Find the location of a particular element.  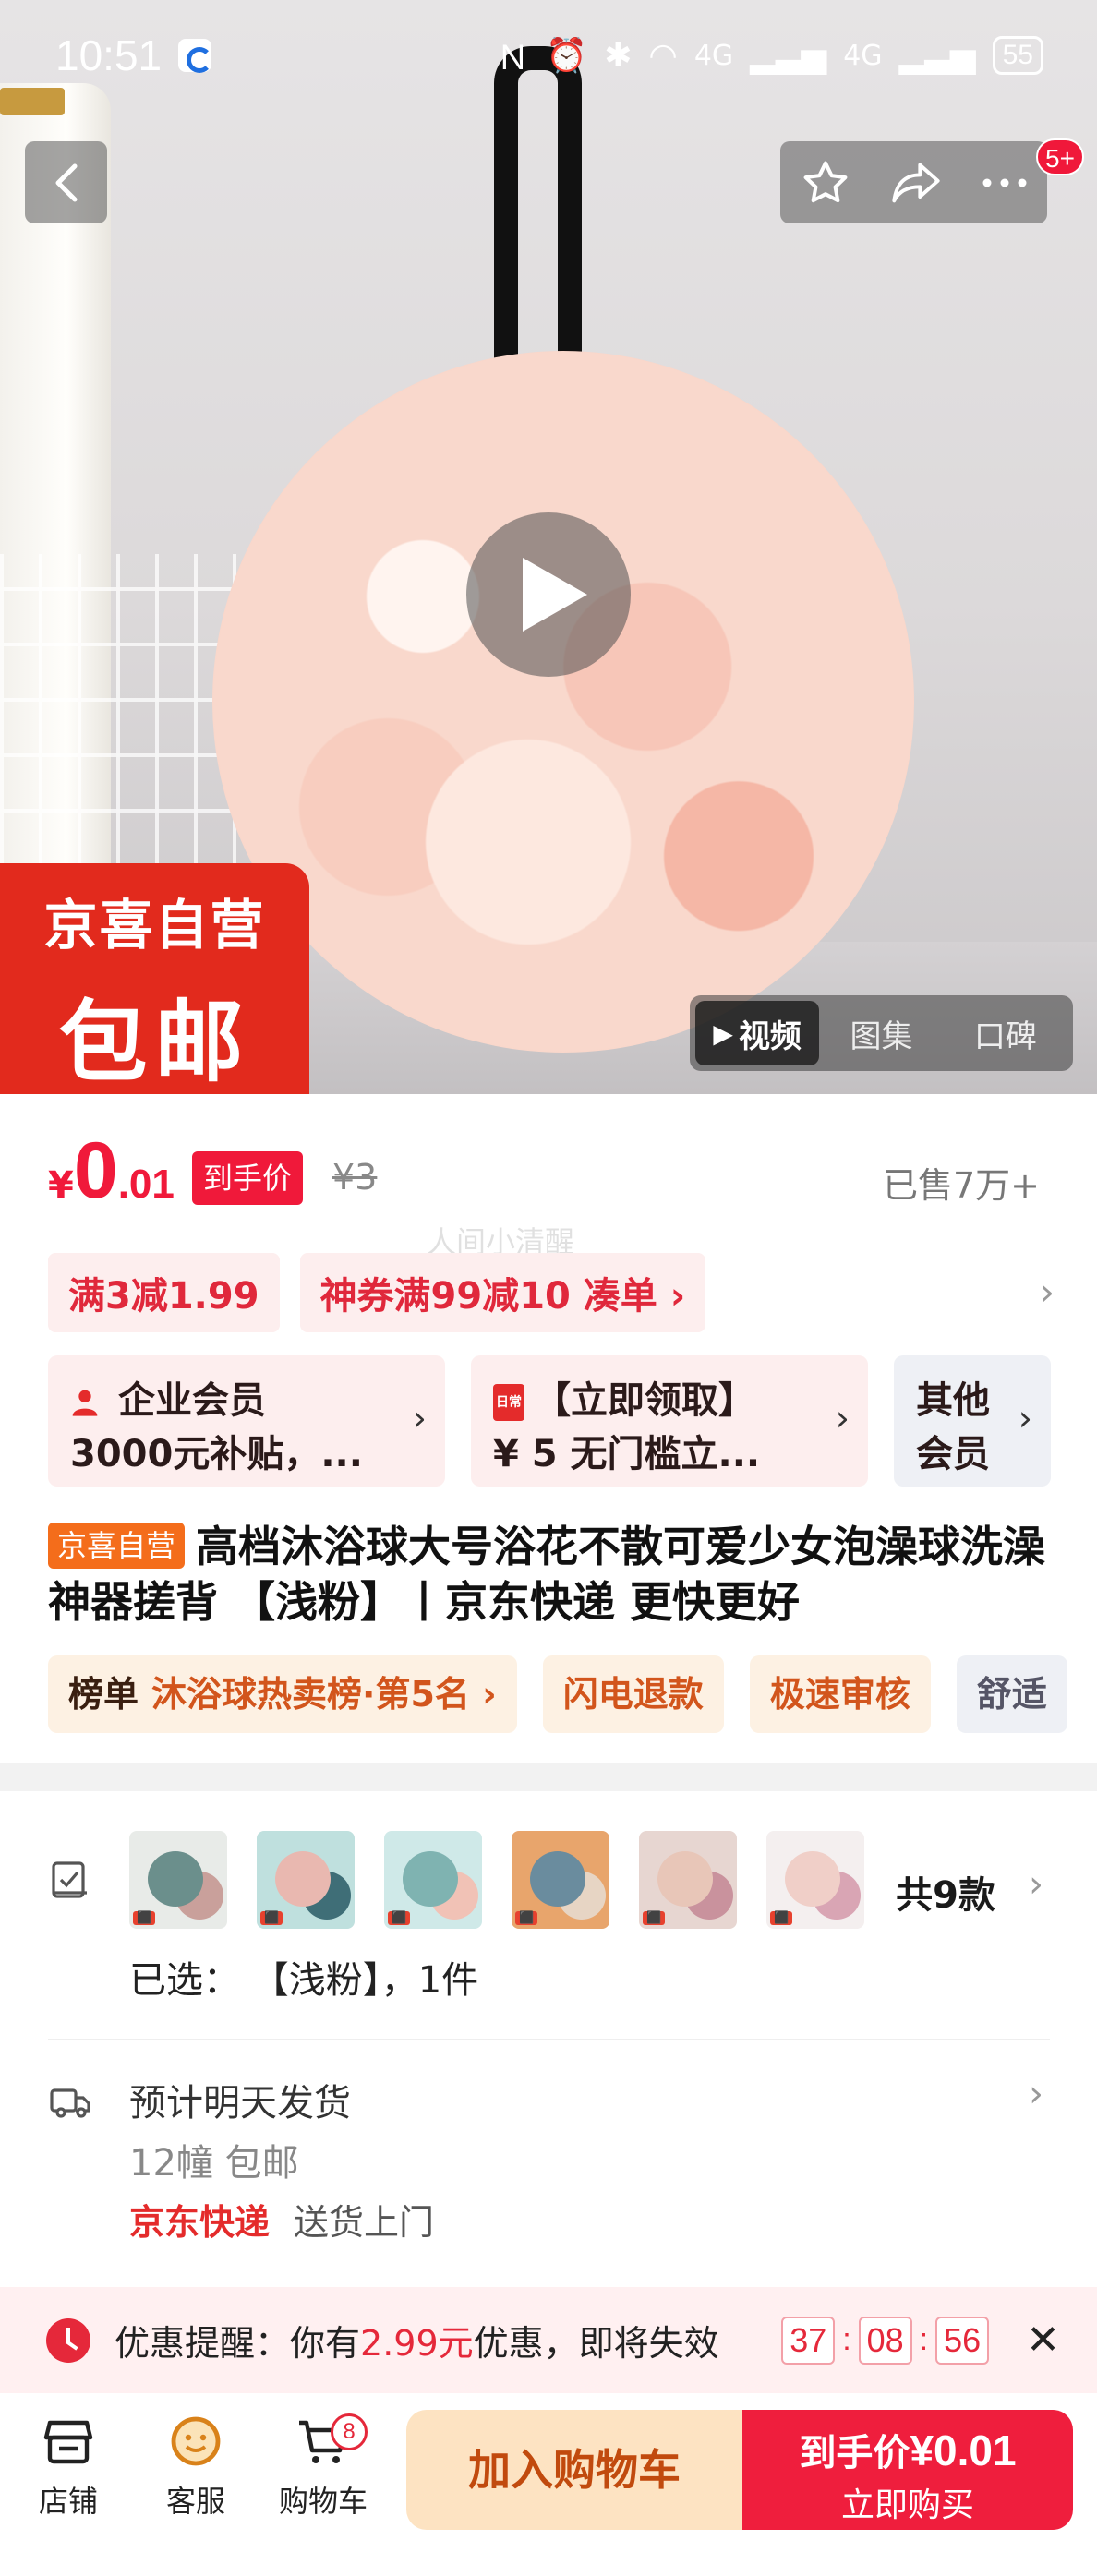

feature-tags: 榜单 沐浴球热卖榜·第5名 › 闪电退款 极速审核 舒适 is located at coordinates (572, 1694).